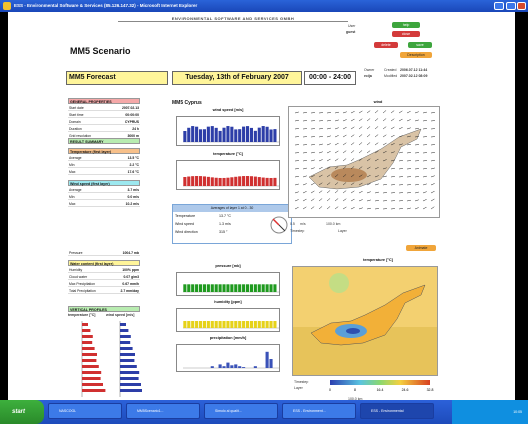  I want to click on kv-value: 10.2 m/s, so click(132, 204).